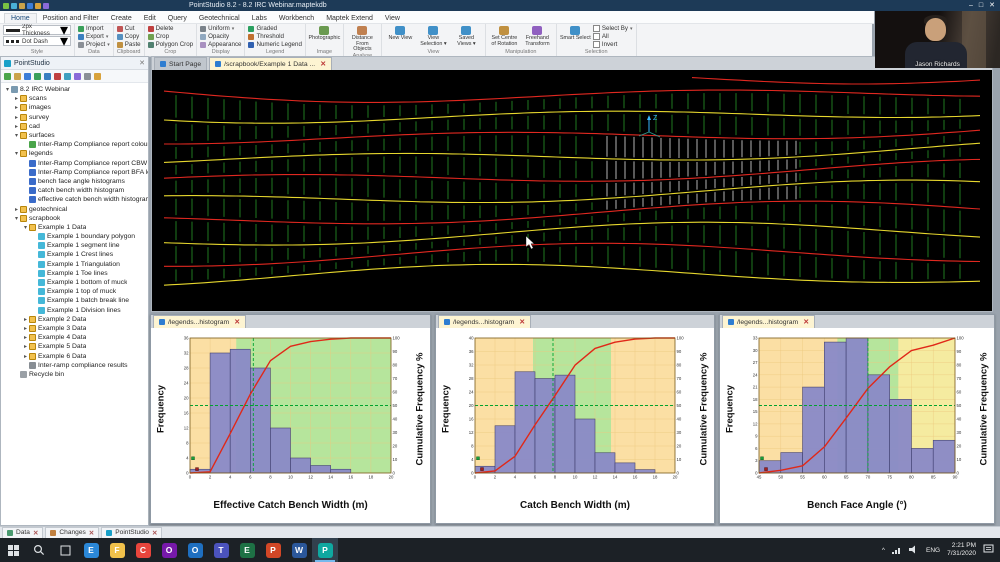 This screenshot has width=1000, height=562. Describe the element at coordinates (94, 36) in the screenshot. I see `export-button: Export ▾` at that location.